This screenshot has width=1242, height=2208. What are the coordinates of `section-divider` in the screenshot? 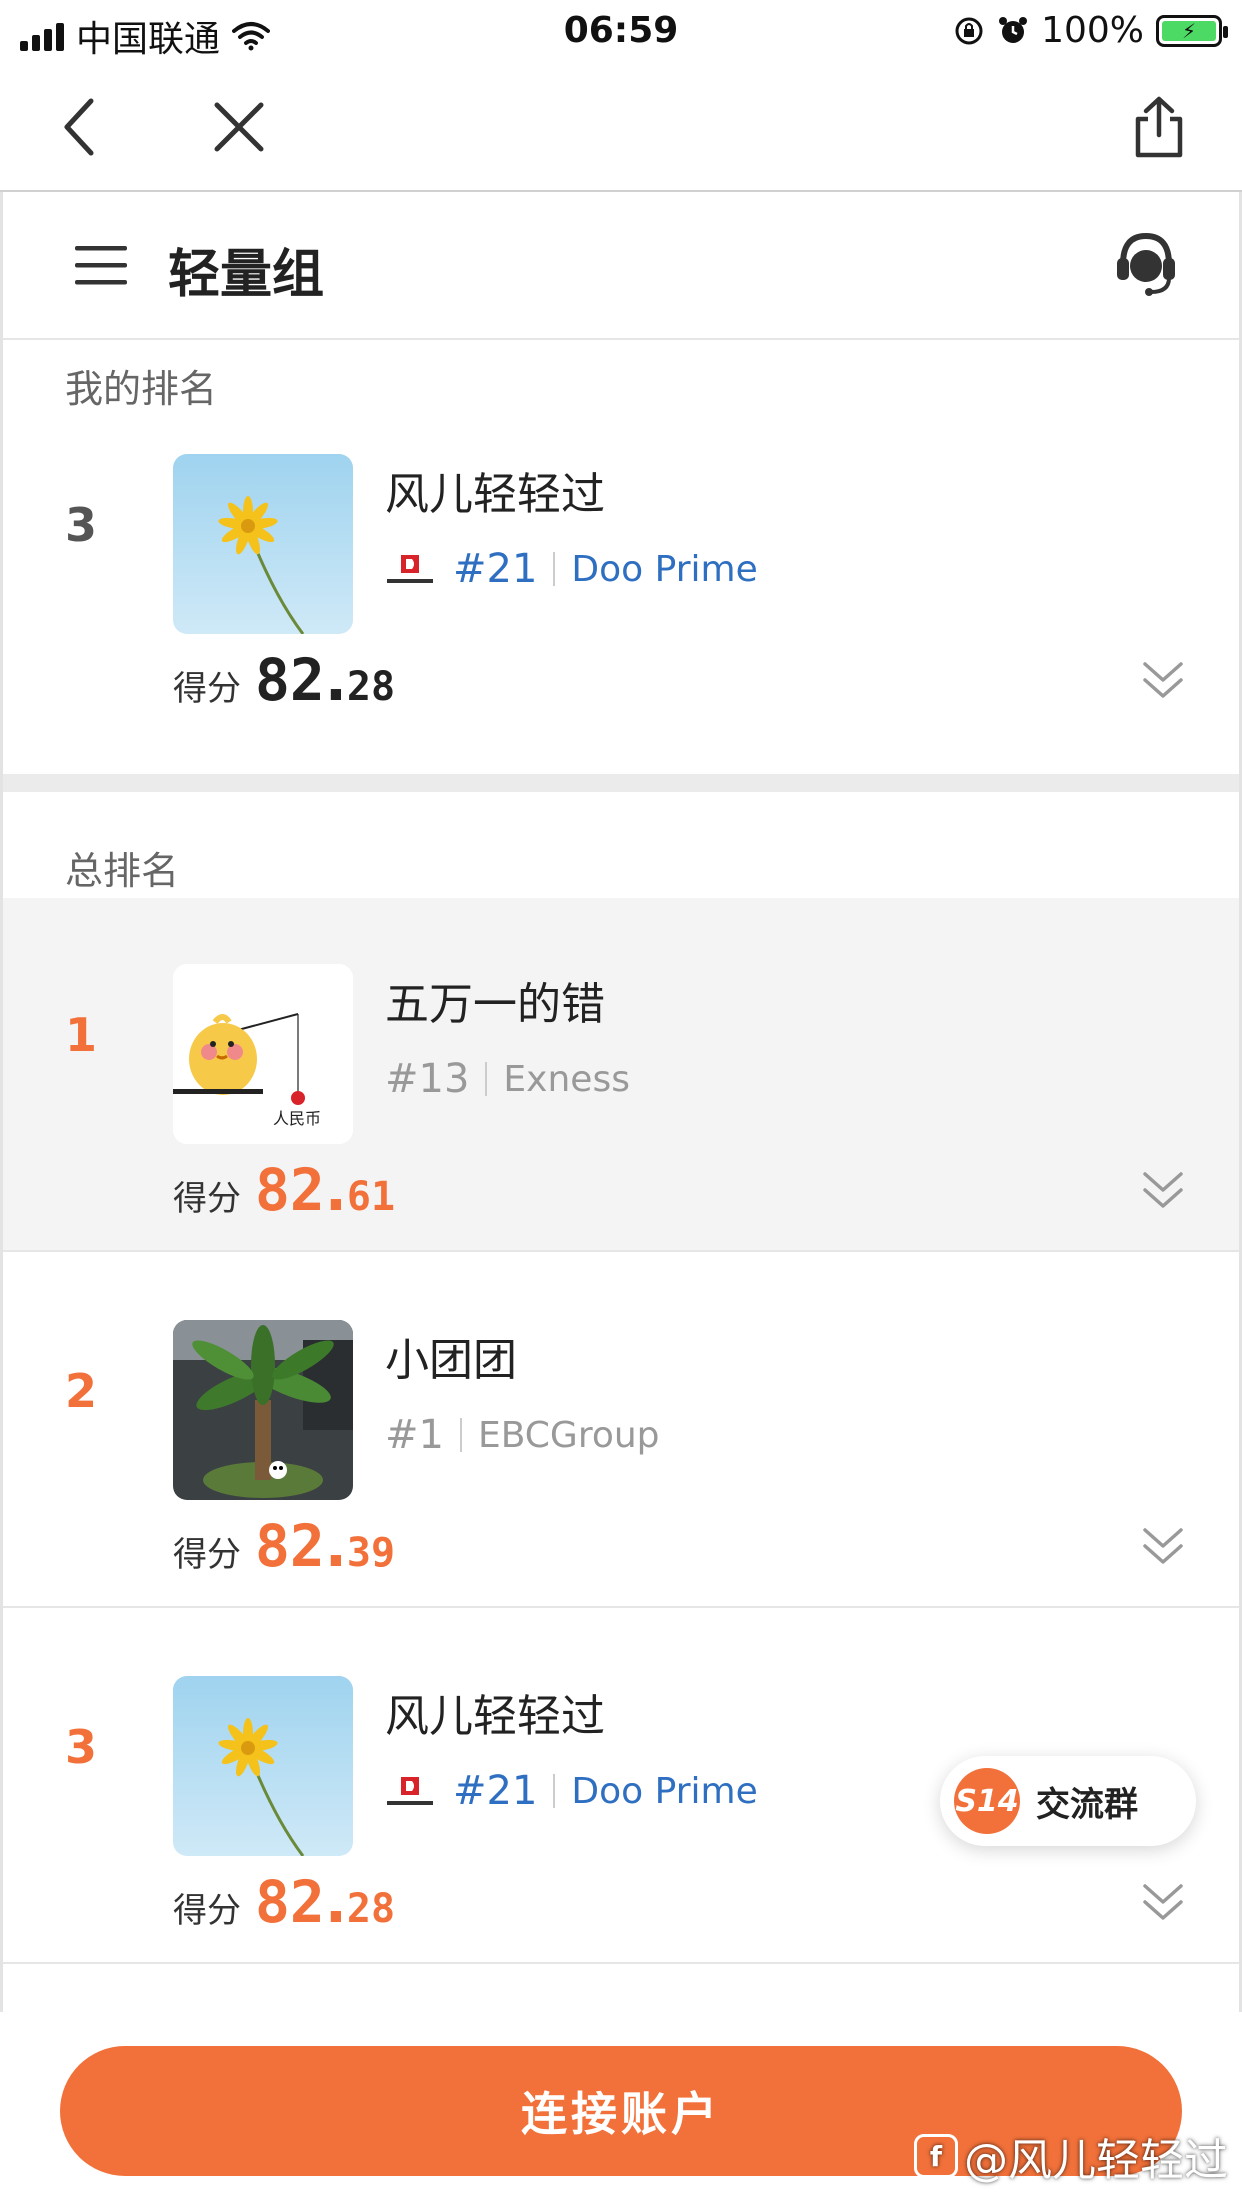 It's located at (621, 783).